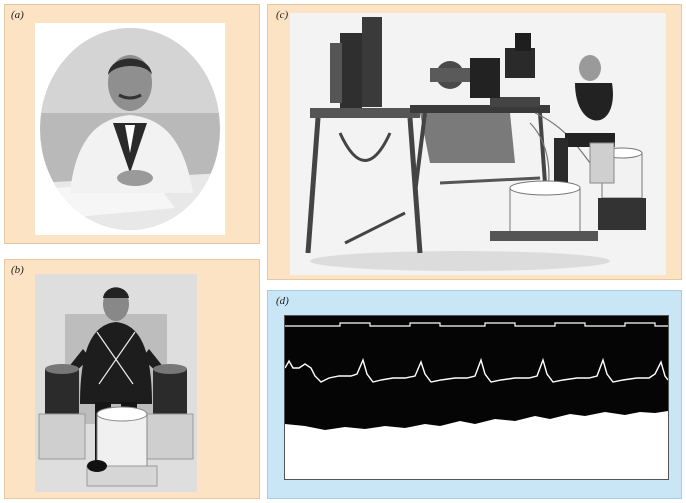  What do you see at coordinates (282, 301) in the screenshot?
I see `panel-d-label: (d)` at bounding box center [282, 301].